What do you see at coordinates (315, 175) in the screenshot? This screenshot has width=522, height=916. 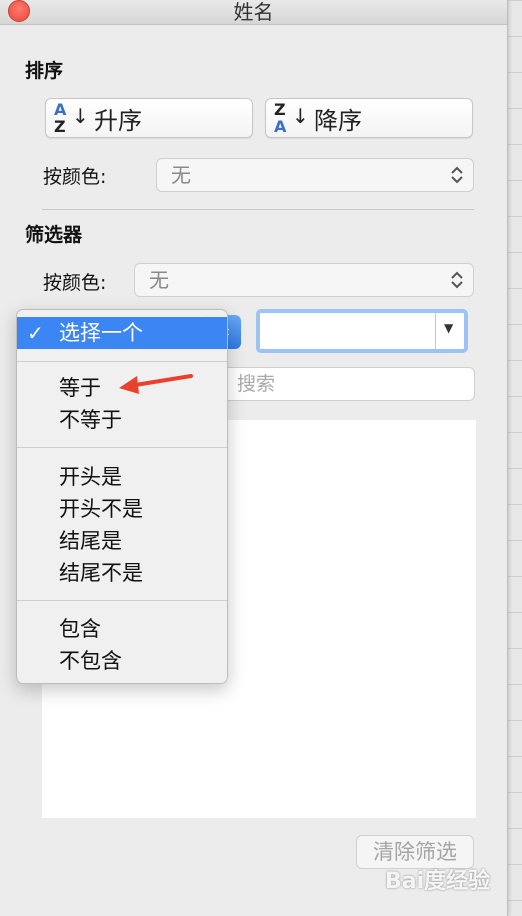 I see `sort-by-color-select: 无` at bounding box center [315, 175].